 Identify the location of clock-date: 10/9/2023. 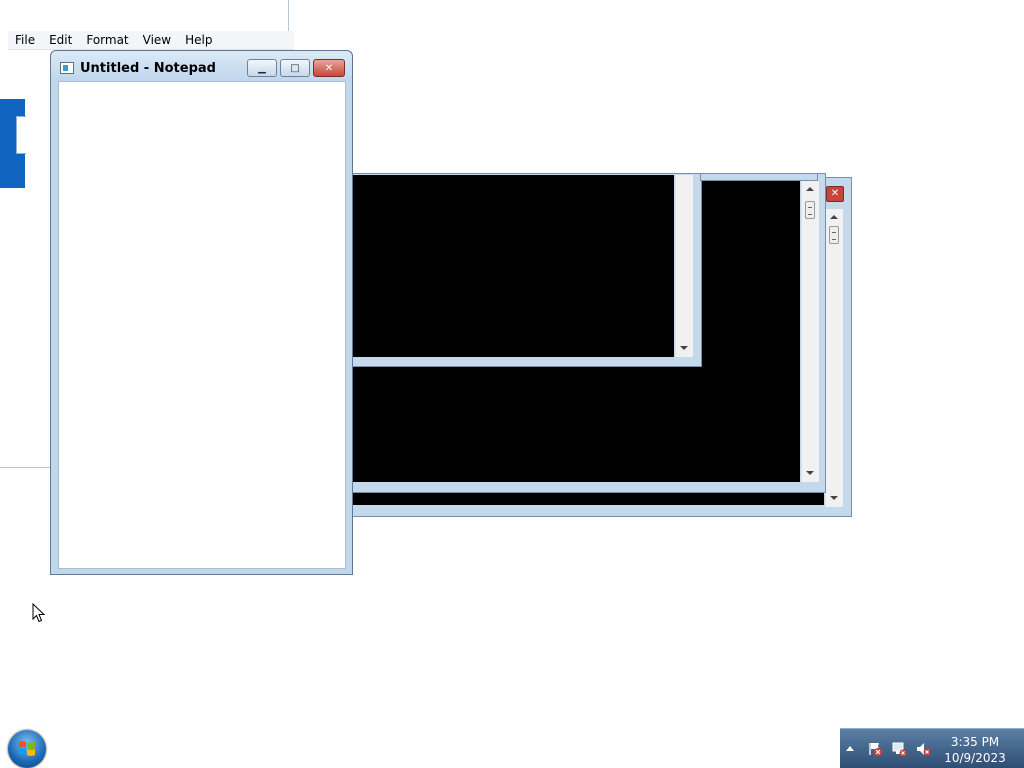
(975, 758).